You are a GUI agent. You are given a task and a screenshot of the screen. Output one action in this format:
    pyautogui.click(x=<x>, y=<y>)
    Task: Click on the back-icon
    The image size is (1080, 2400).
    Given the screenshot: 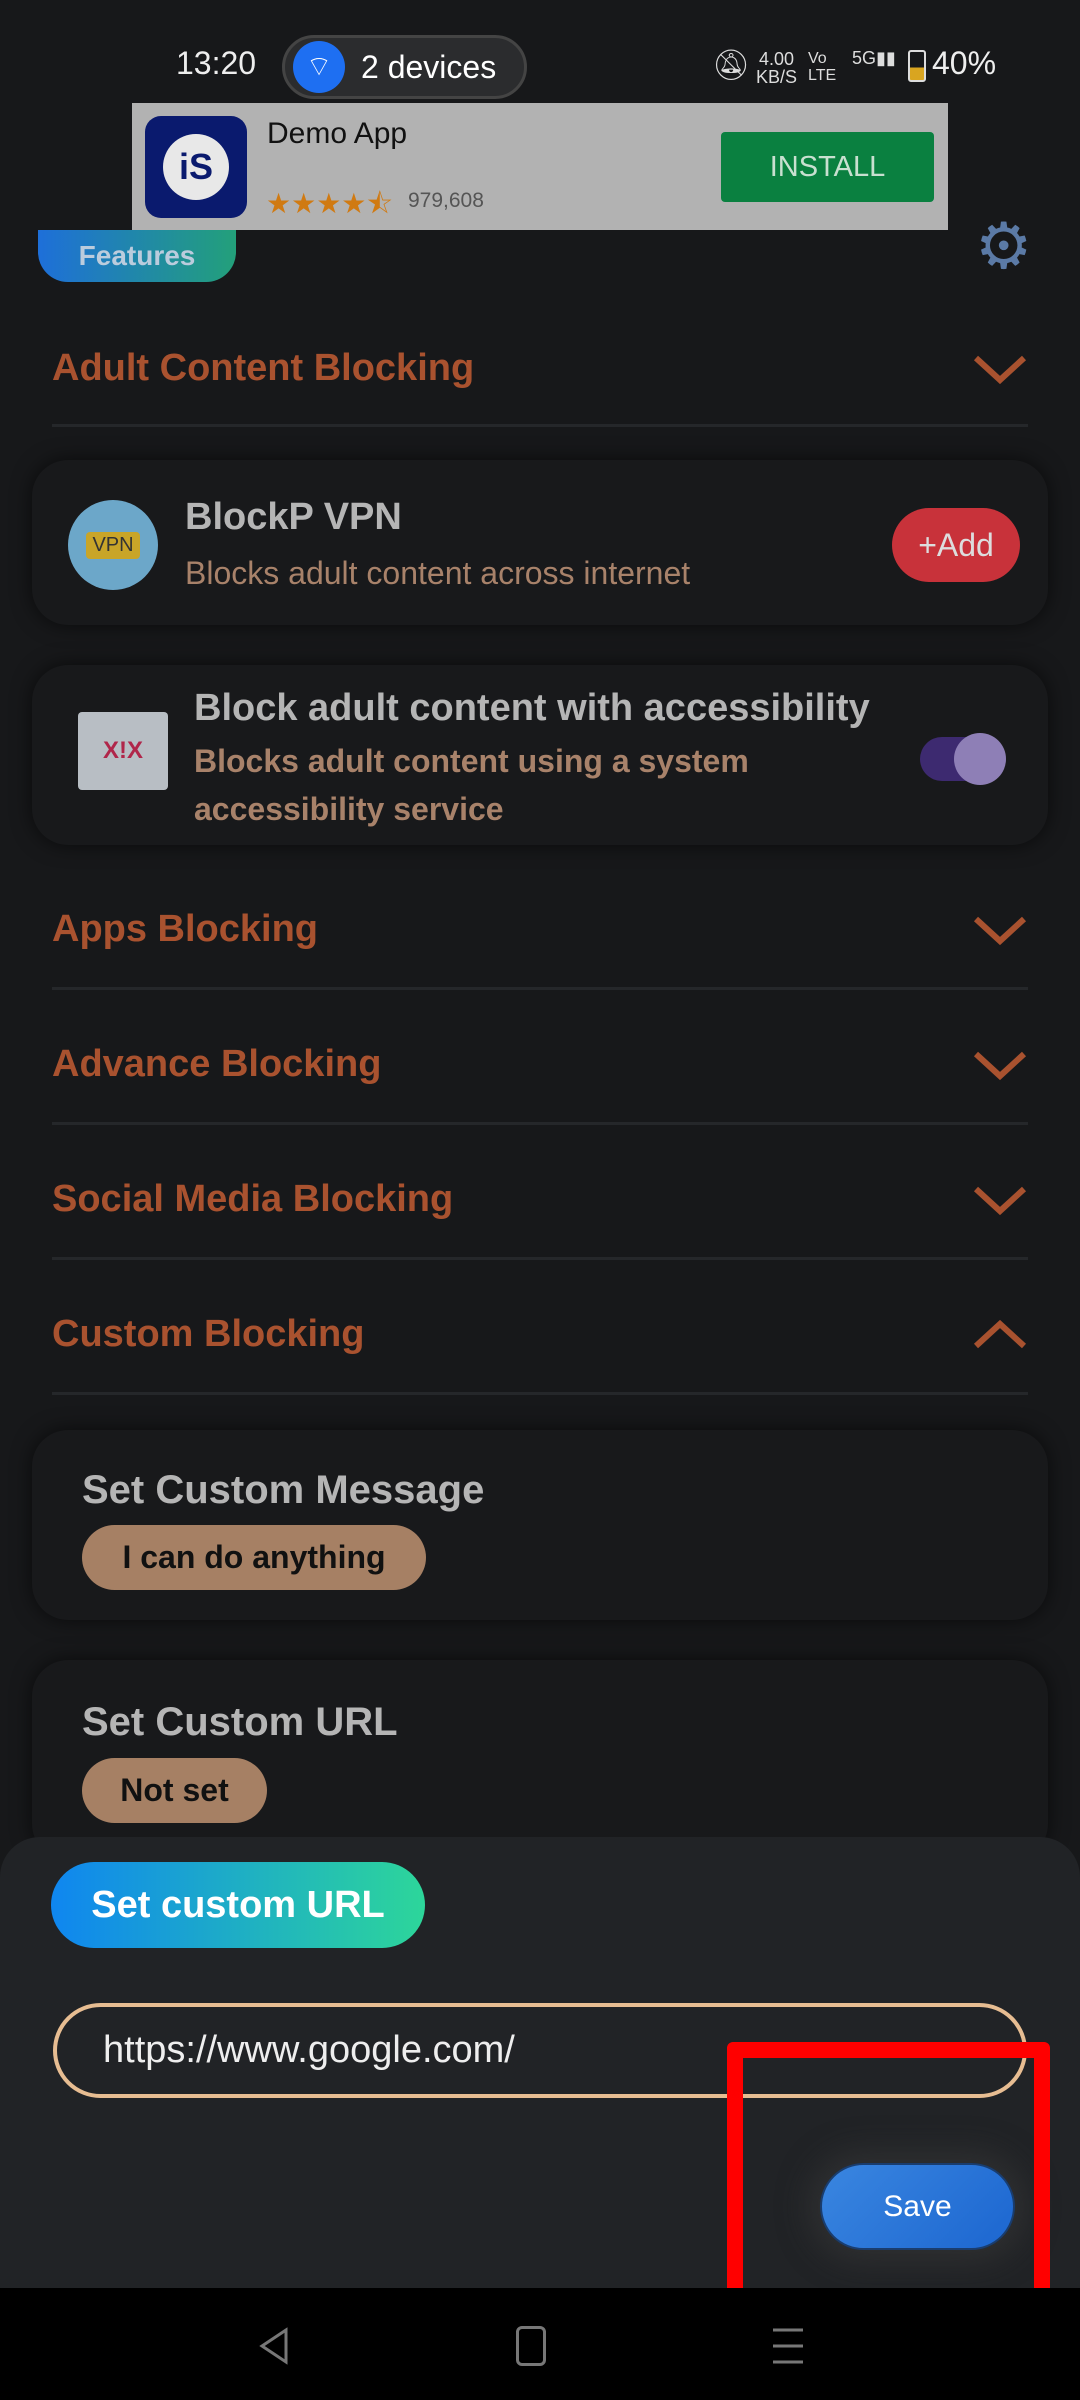 What is the action you would take?
    pyautogui.click(x=274, y=2346)
    